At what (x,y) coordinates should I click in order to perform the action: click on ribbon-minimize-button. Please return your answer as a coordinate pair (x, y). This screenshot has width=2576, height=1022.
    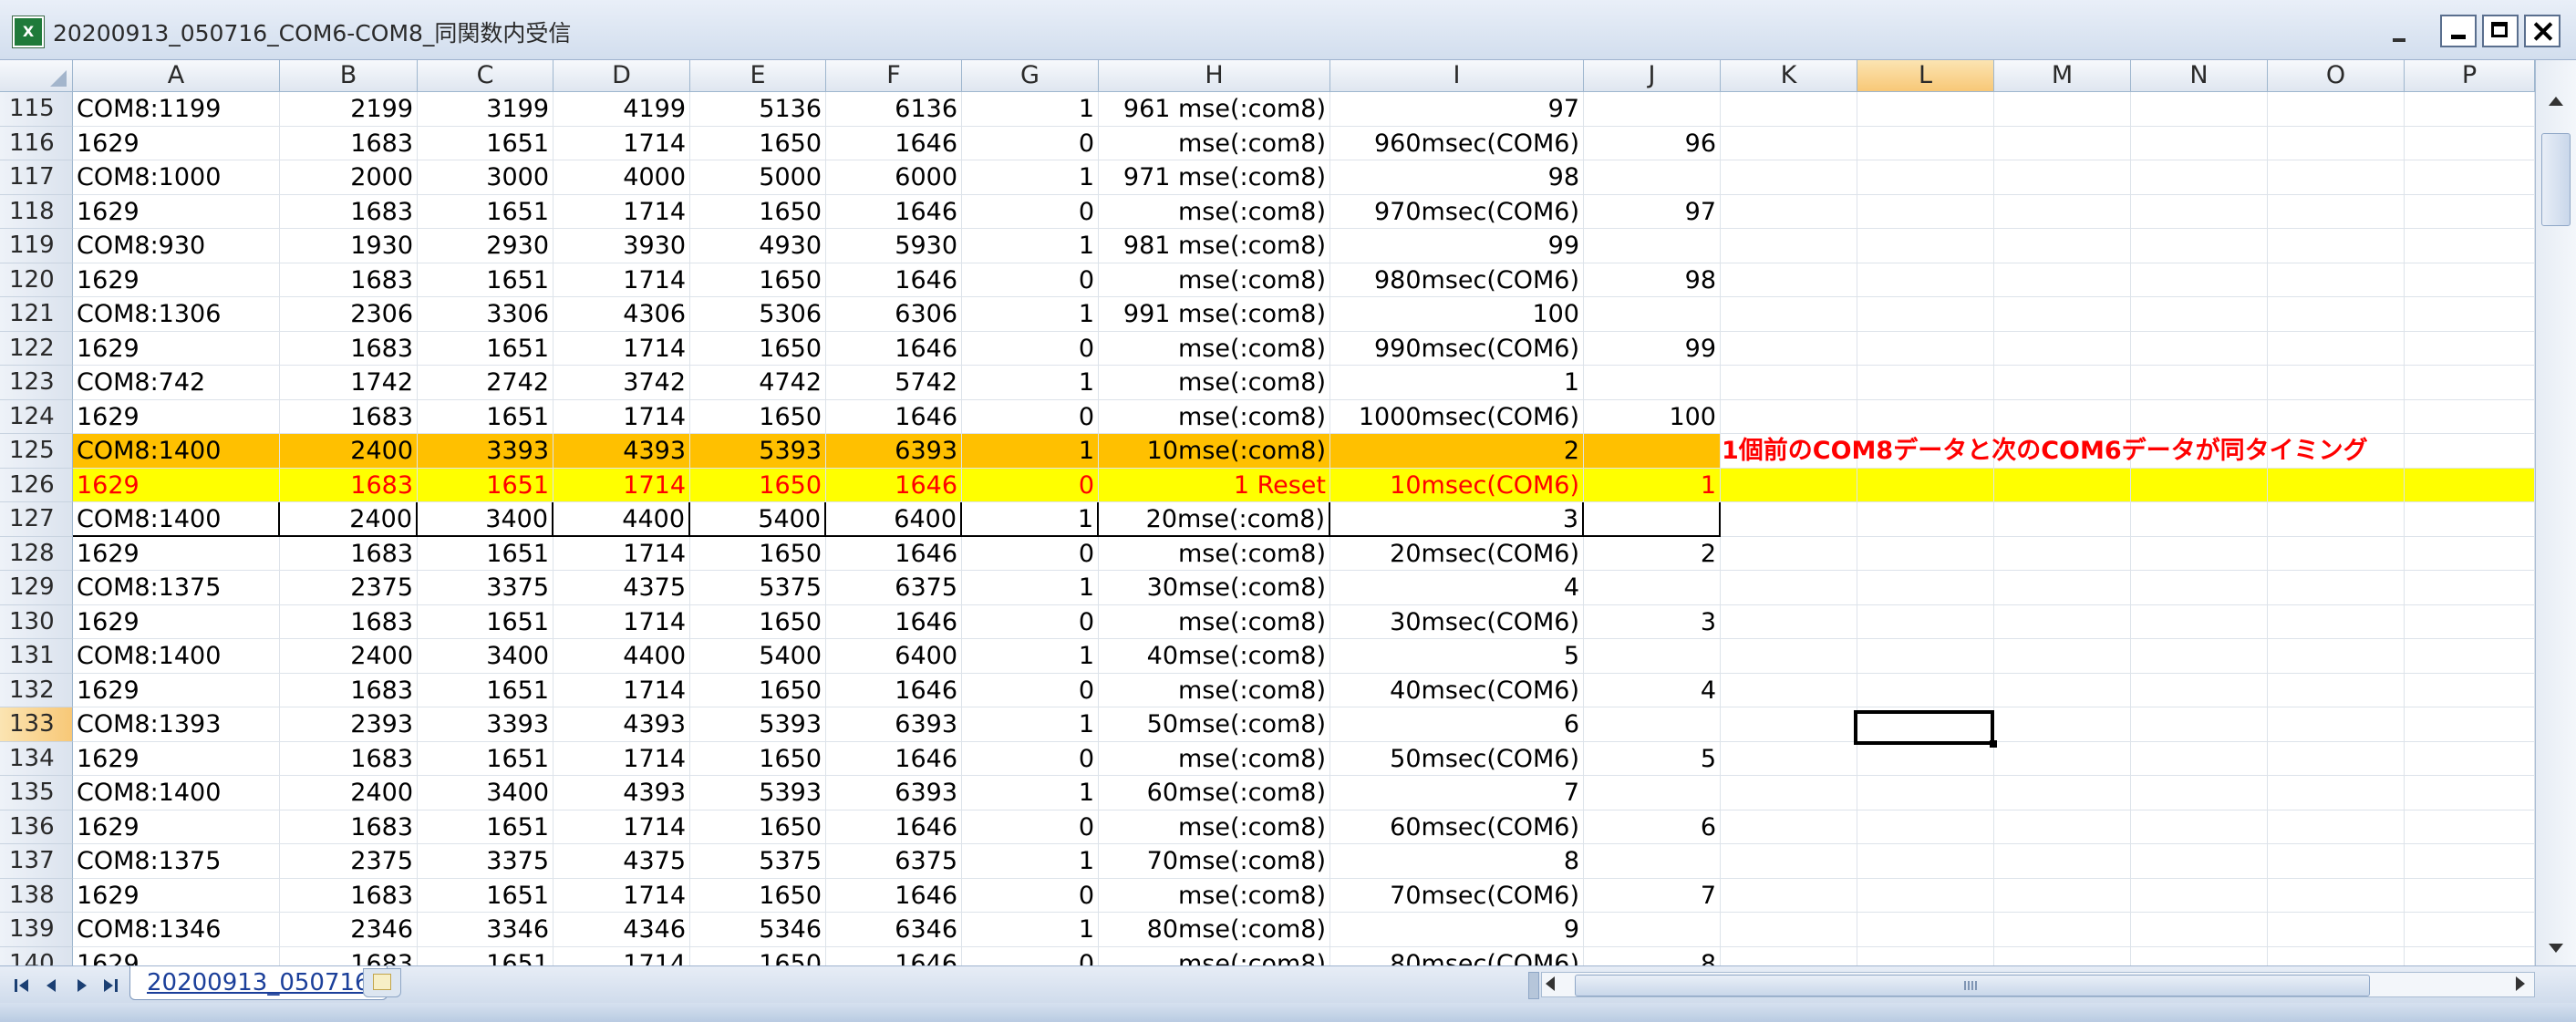
    Looking at the image, I should click on (2402, 37).